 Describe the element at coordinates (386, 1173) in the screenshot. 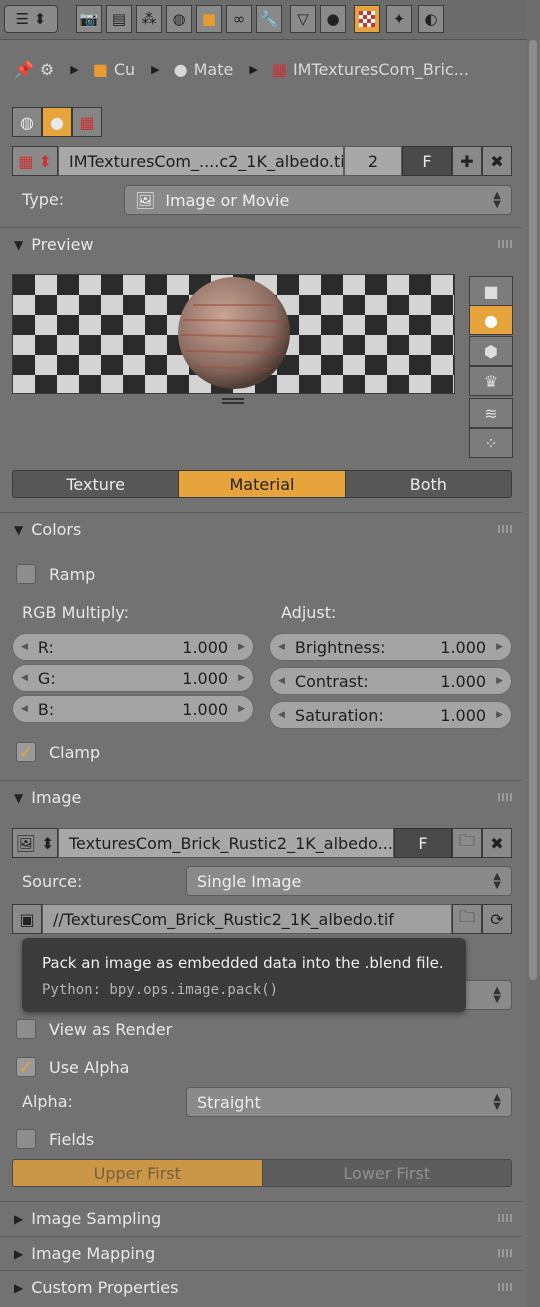

I see `tab-lower-first: Lower First` at that location.